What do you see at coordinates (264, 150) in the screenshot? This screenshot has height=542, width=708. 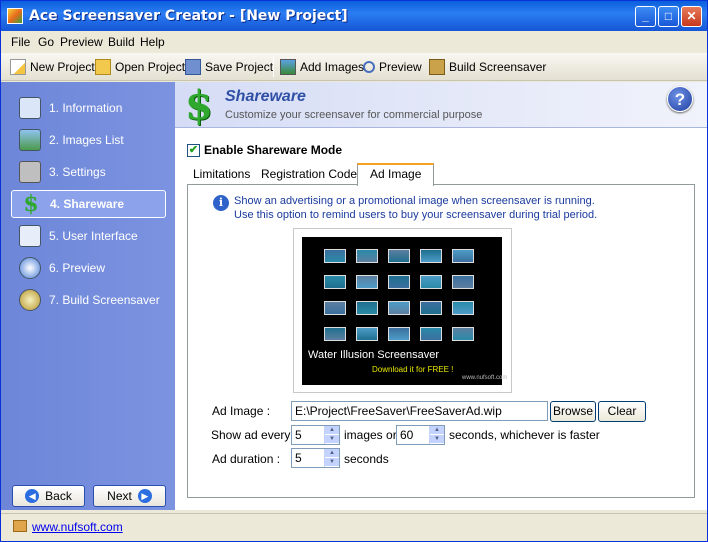 I see `enable-shareware-checkbox: ✔ Enable Shareware Mode` at bounding box center [264, 150].